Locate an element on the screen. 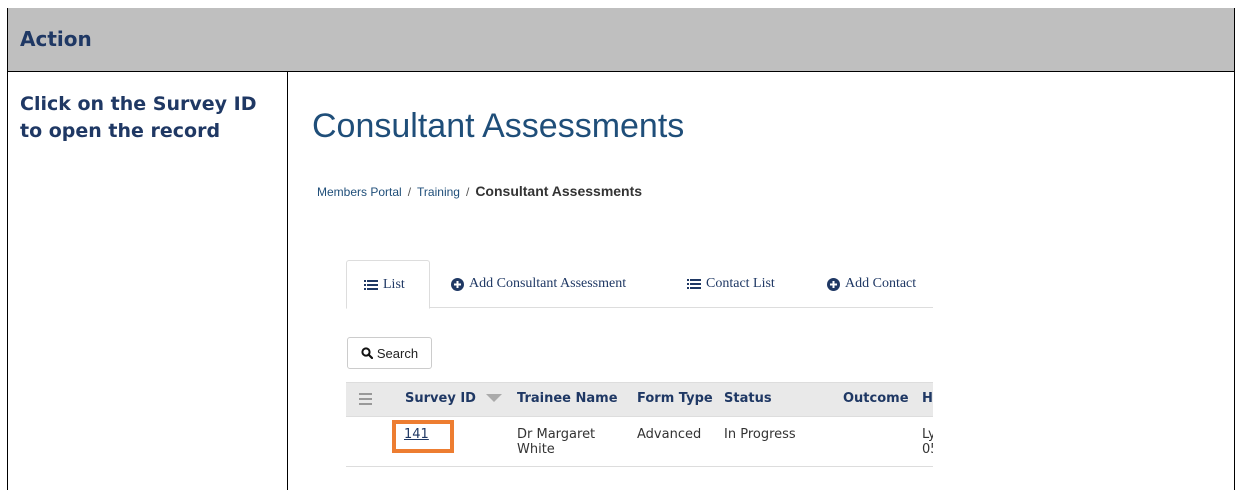 The image size is (1243, 490). column-survey-id: Survey ID is located at coordinates (454, 398).